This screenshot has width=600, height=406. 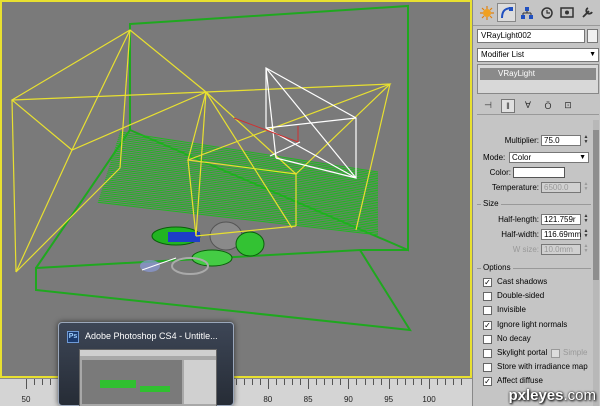 What do you see at coordinates (522, 281) in the screenshot?
I see `option-label: Cast shadows` at bounding box center [522, 281].